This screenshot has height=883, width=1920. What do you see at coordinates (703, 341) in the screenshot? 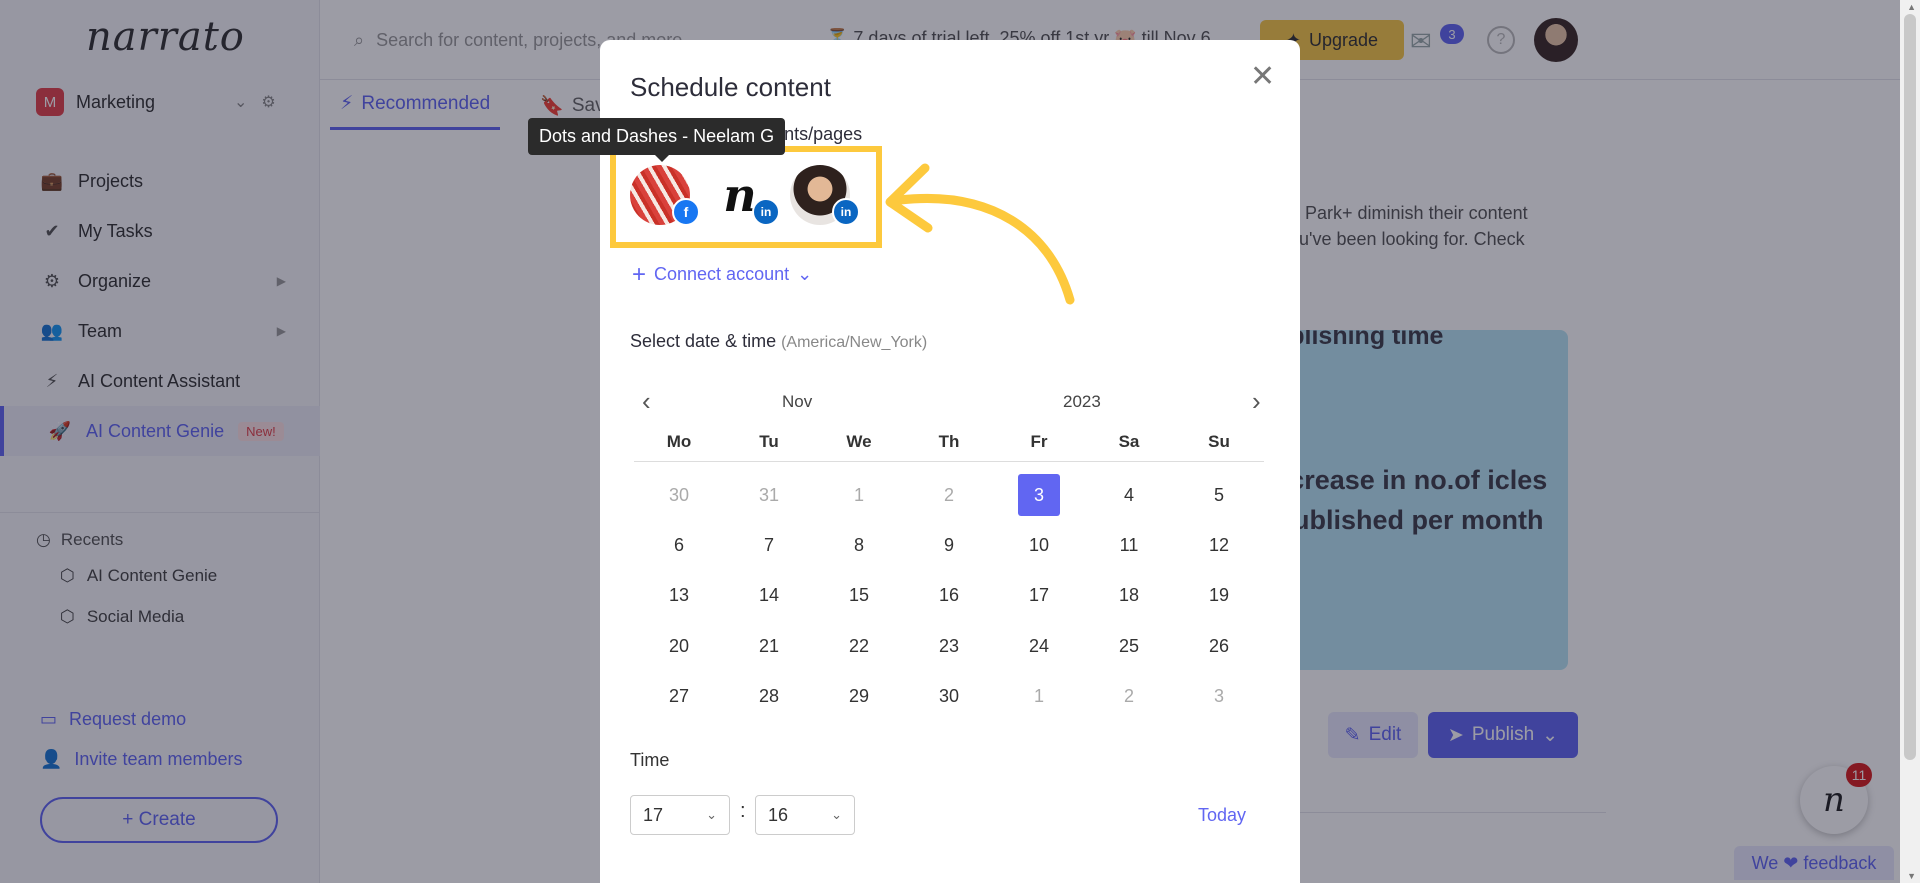
I see `date-time-title: Select date & time` at bounding box center [703, 341].